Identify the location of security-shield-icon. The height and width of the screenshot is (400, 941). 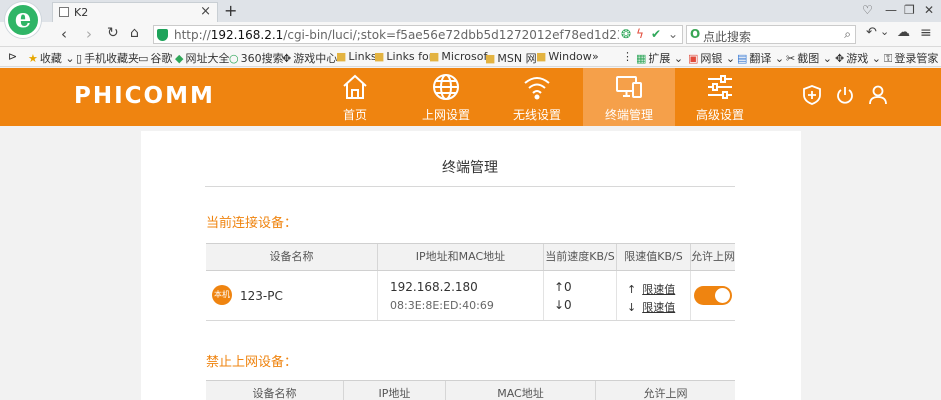
(162, 35).